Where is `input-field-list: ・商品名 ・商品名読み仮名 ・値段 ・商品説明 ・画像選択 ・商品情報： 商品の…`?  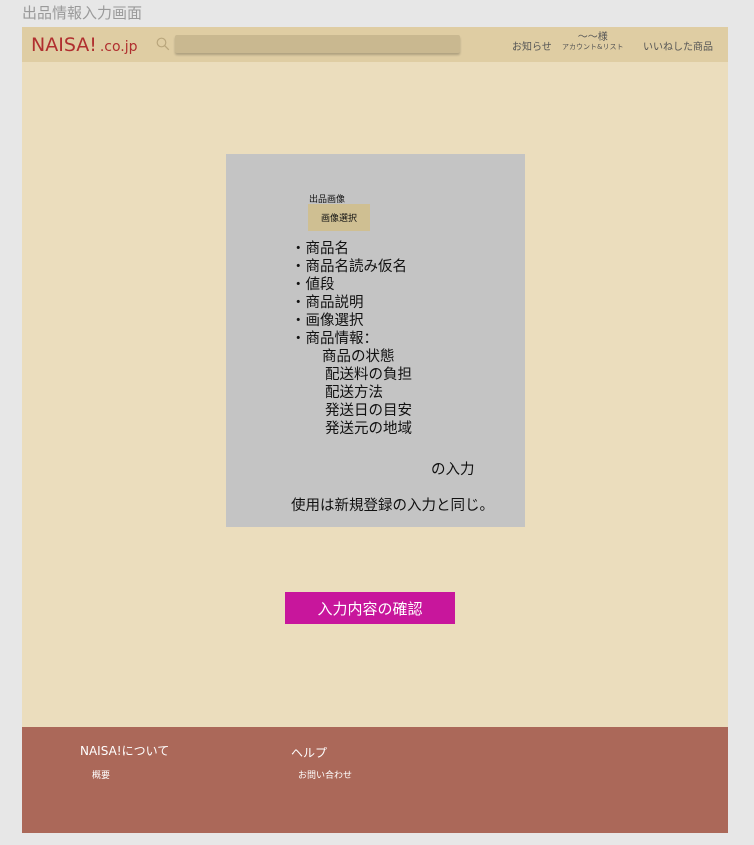 input-field-list: ・商品名 ・商品名読み仮名 ・値段 ・商品説明 ・画像選択 ・商品情報： 商品の… is located at coordinates (351, 339).